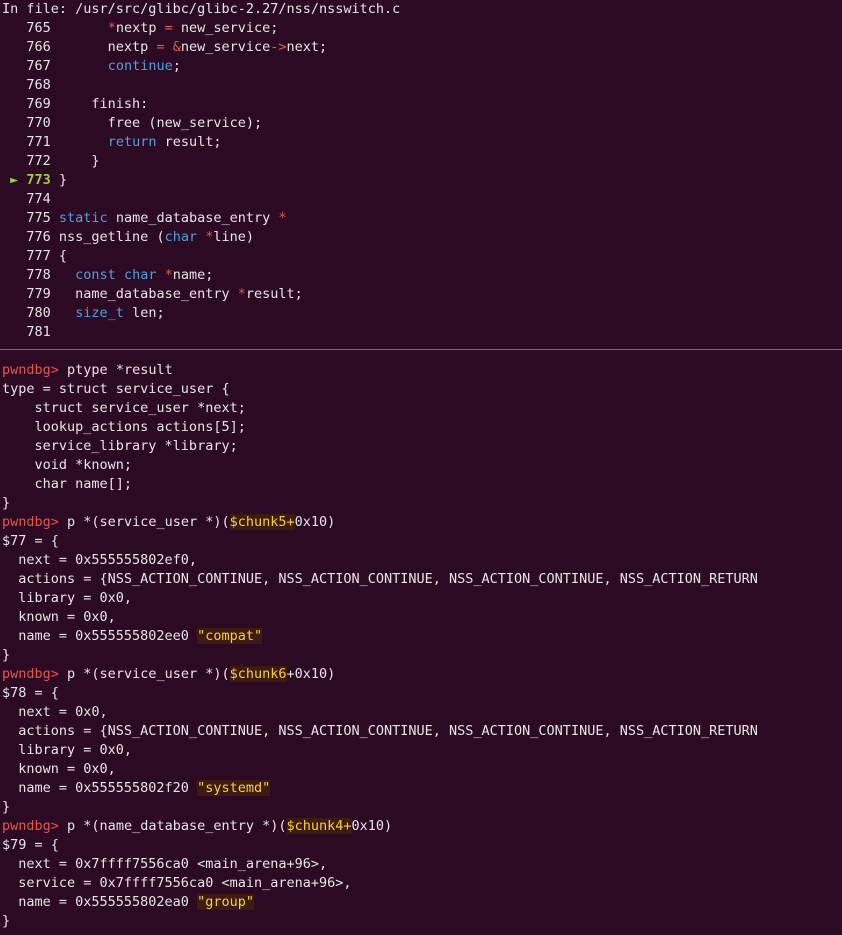 This screenshot has width=842, height=935. Describe the element at coordinates (421, 349) in the screenshot. I see `pane-separator` at that location.